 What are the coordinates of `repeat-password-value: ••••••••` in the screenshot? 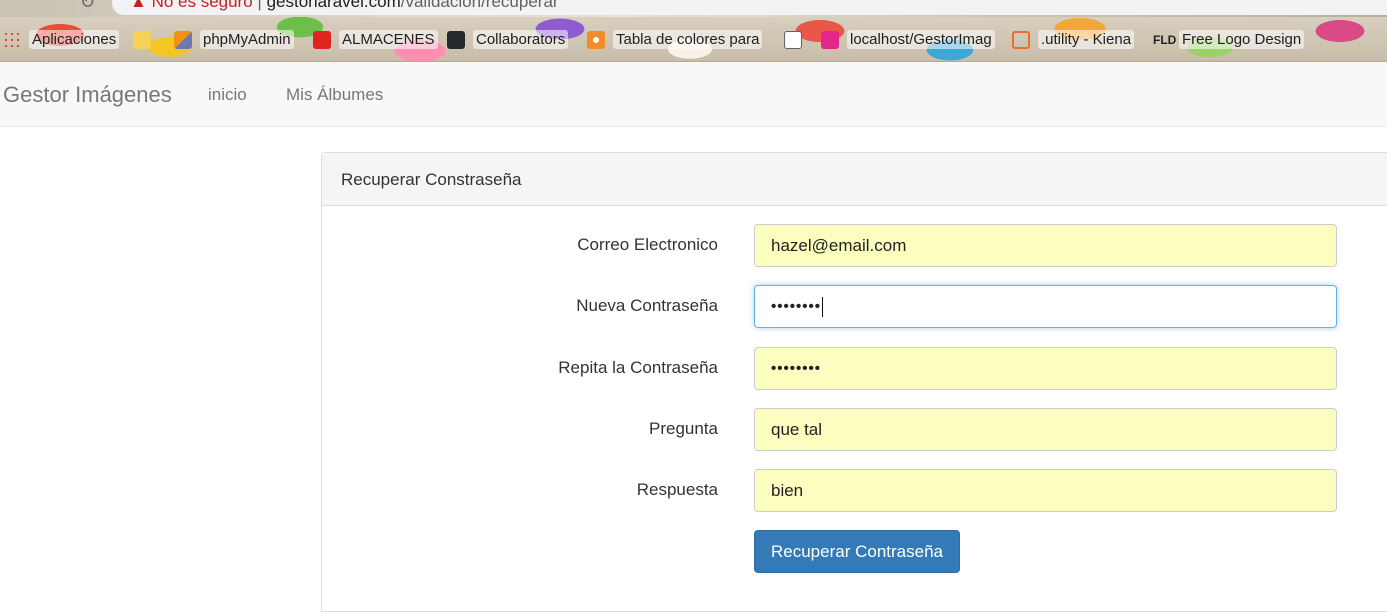 It's located at (796, 368).